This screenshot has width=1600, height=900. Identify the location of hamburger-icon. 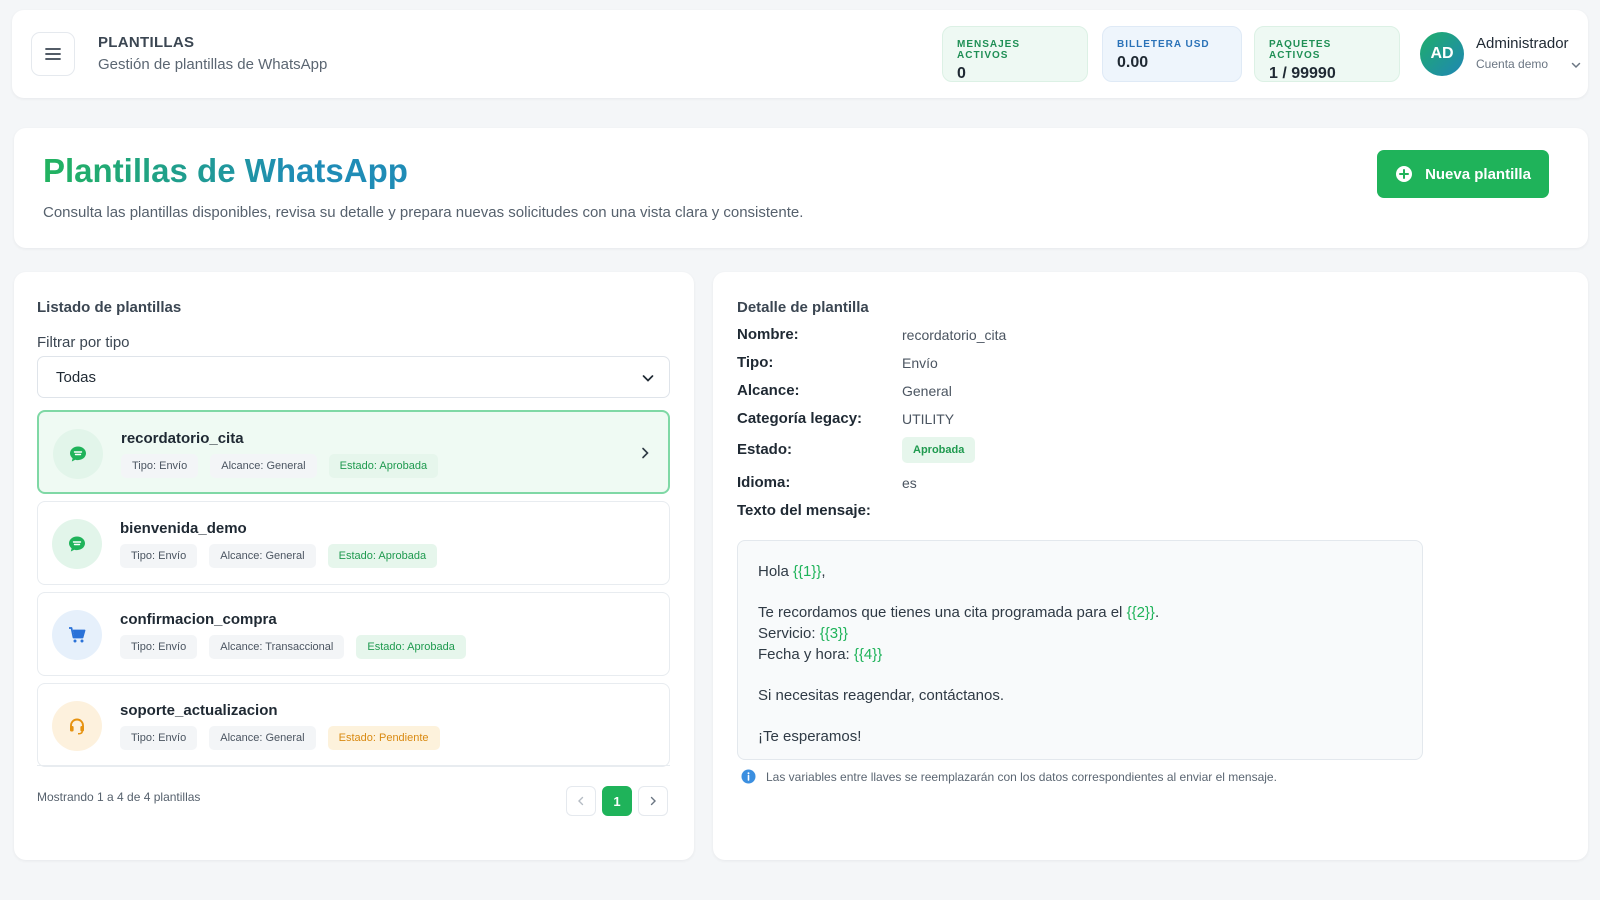
(53, 54).